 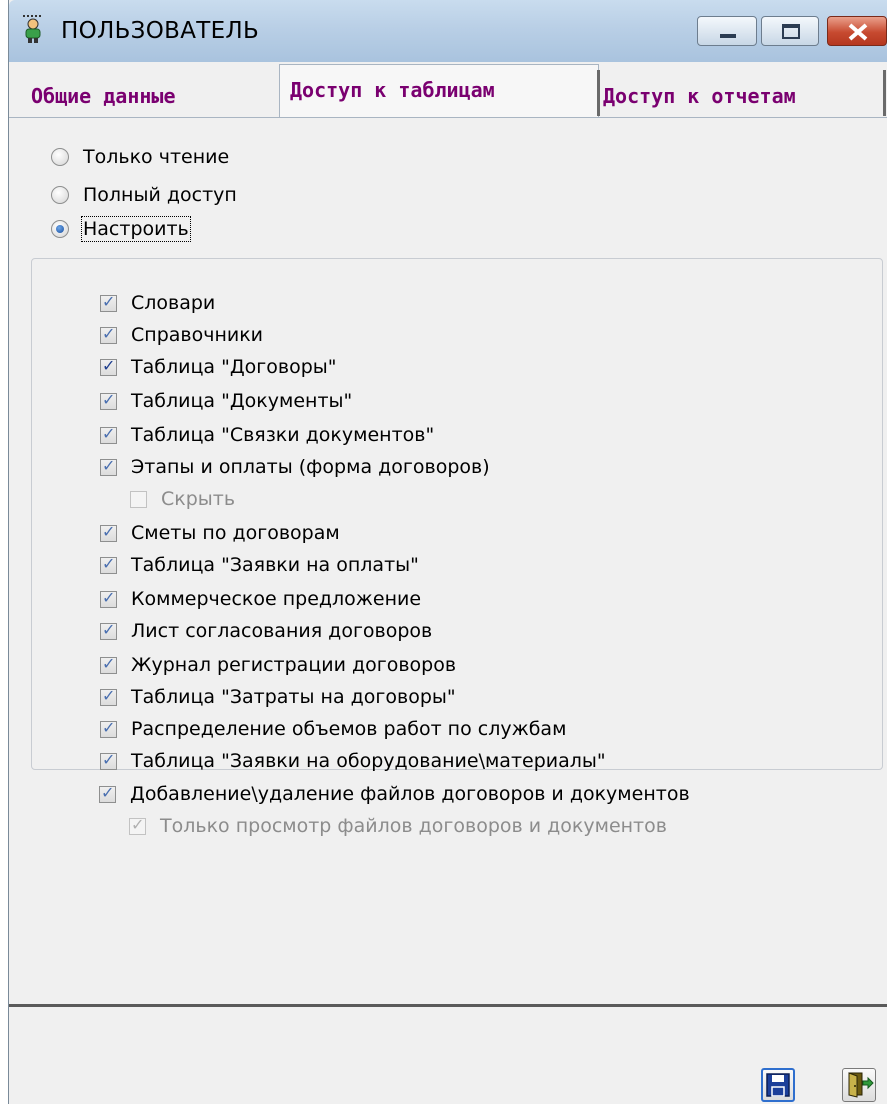 What do you see at coordinates (448, 31) in the screenshot?
I see `title-bar: ПОЛЬЗОВАТЕЛЬ` at bounding box center [448, 31].